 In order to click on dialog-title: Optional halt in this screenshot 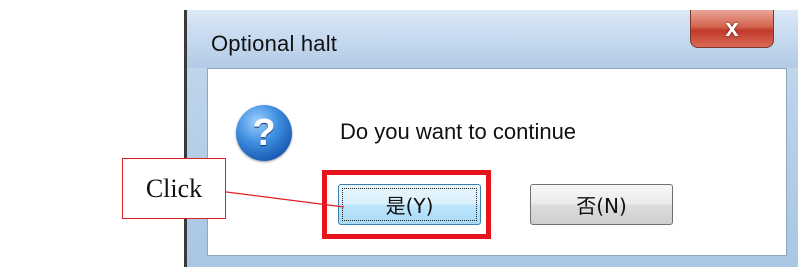, I will do `click(274, 43)`.